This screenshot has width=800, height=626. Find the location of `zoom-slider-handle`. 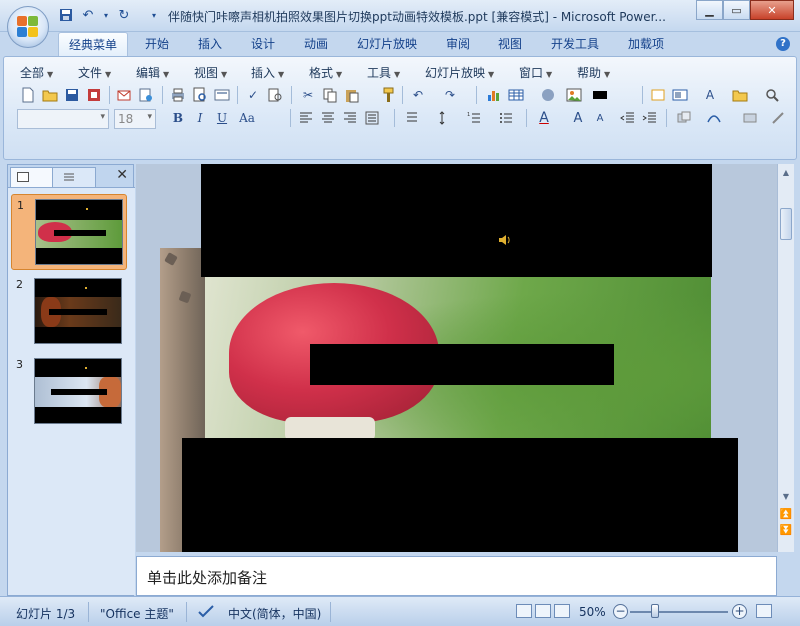

zoom-slider-handle is located at coordinates (655, 611).